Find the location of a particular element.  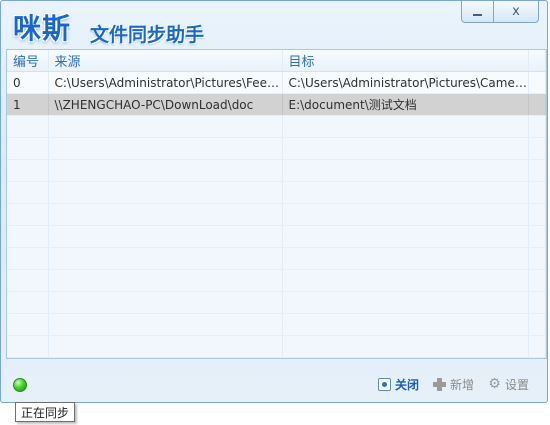

app-subtitle: 文件同步助手 is located at coordinates (147, 35).